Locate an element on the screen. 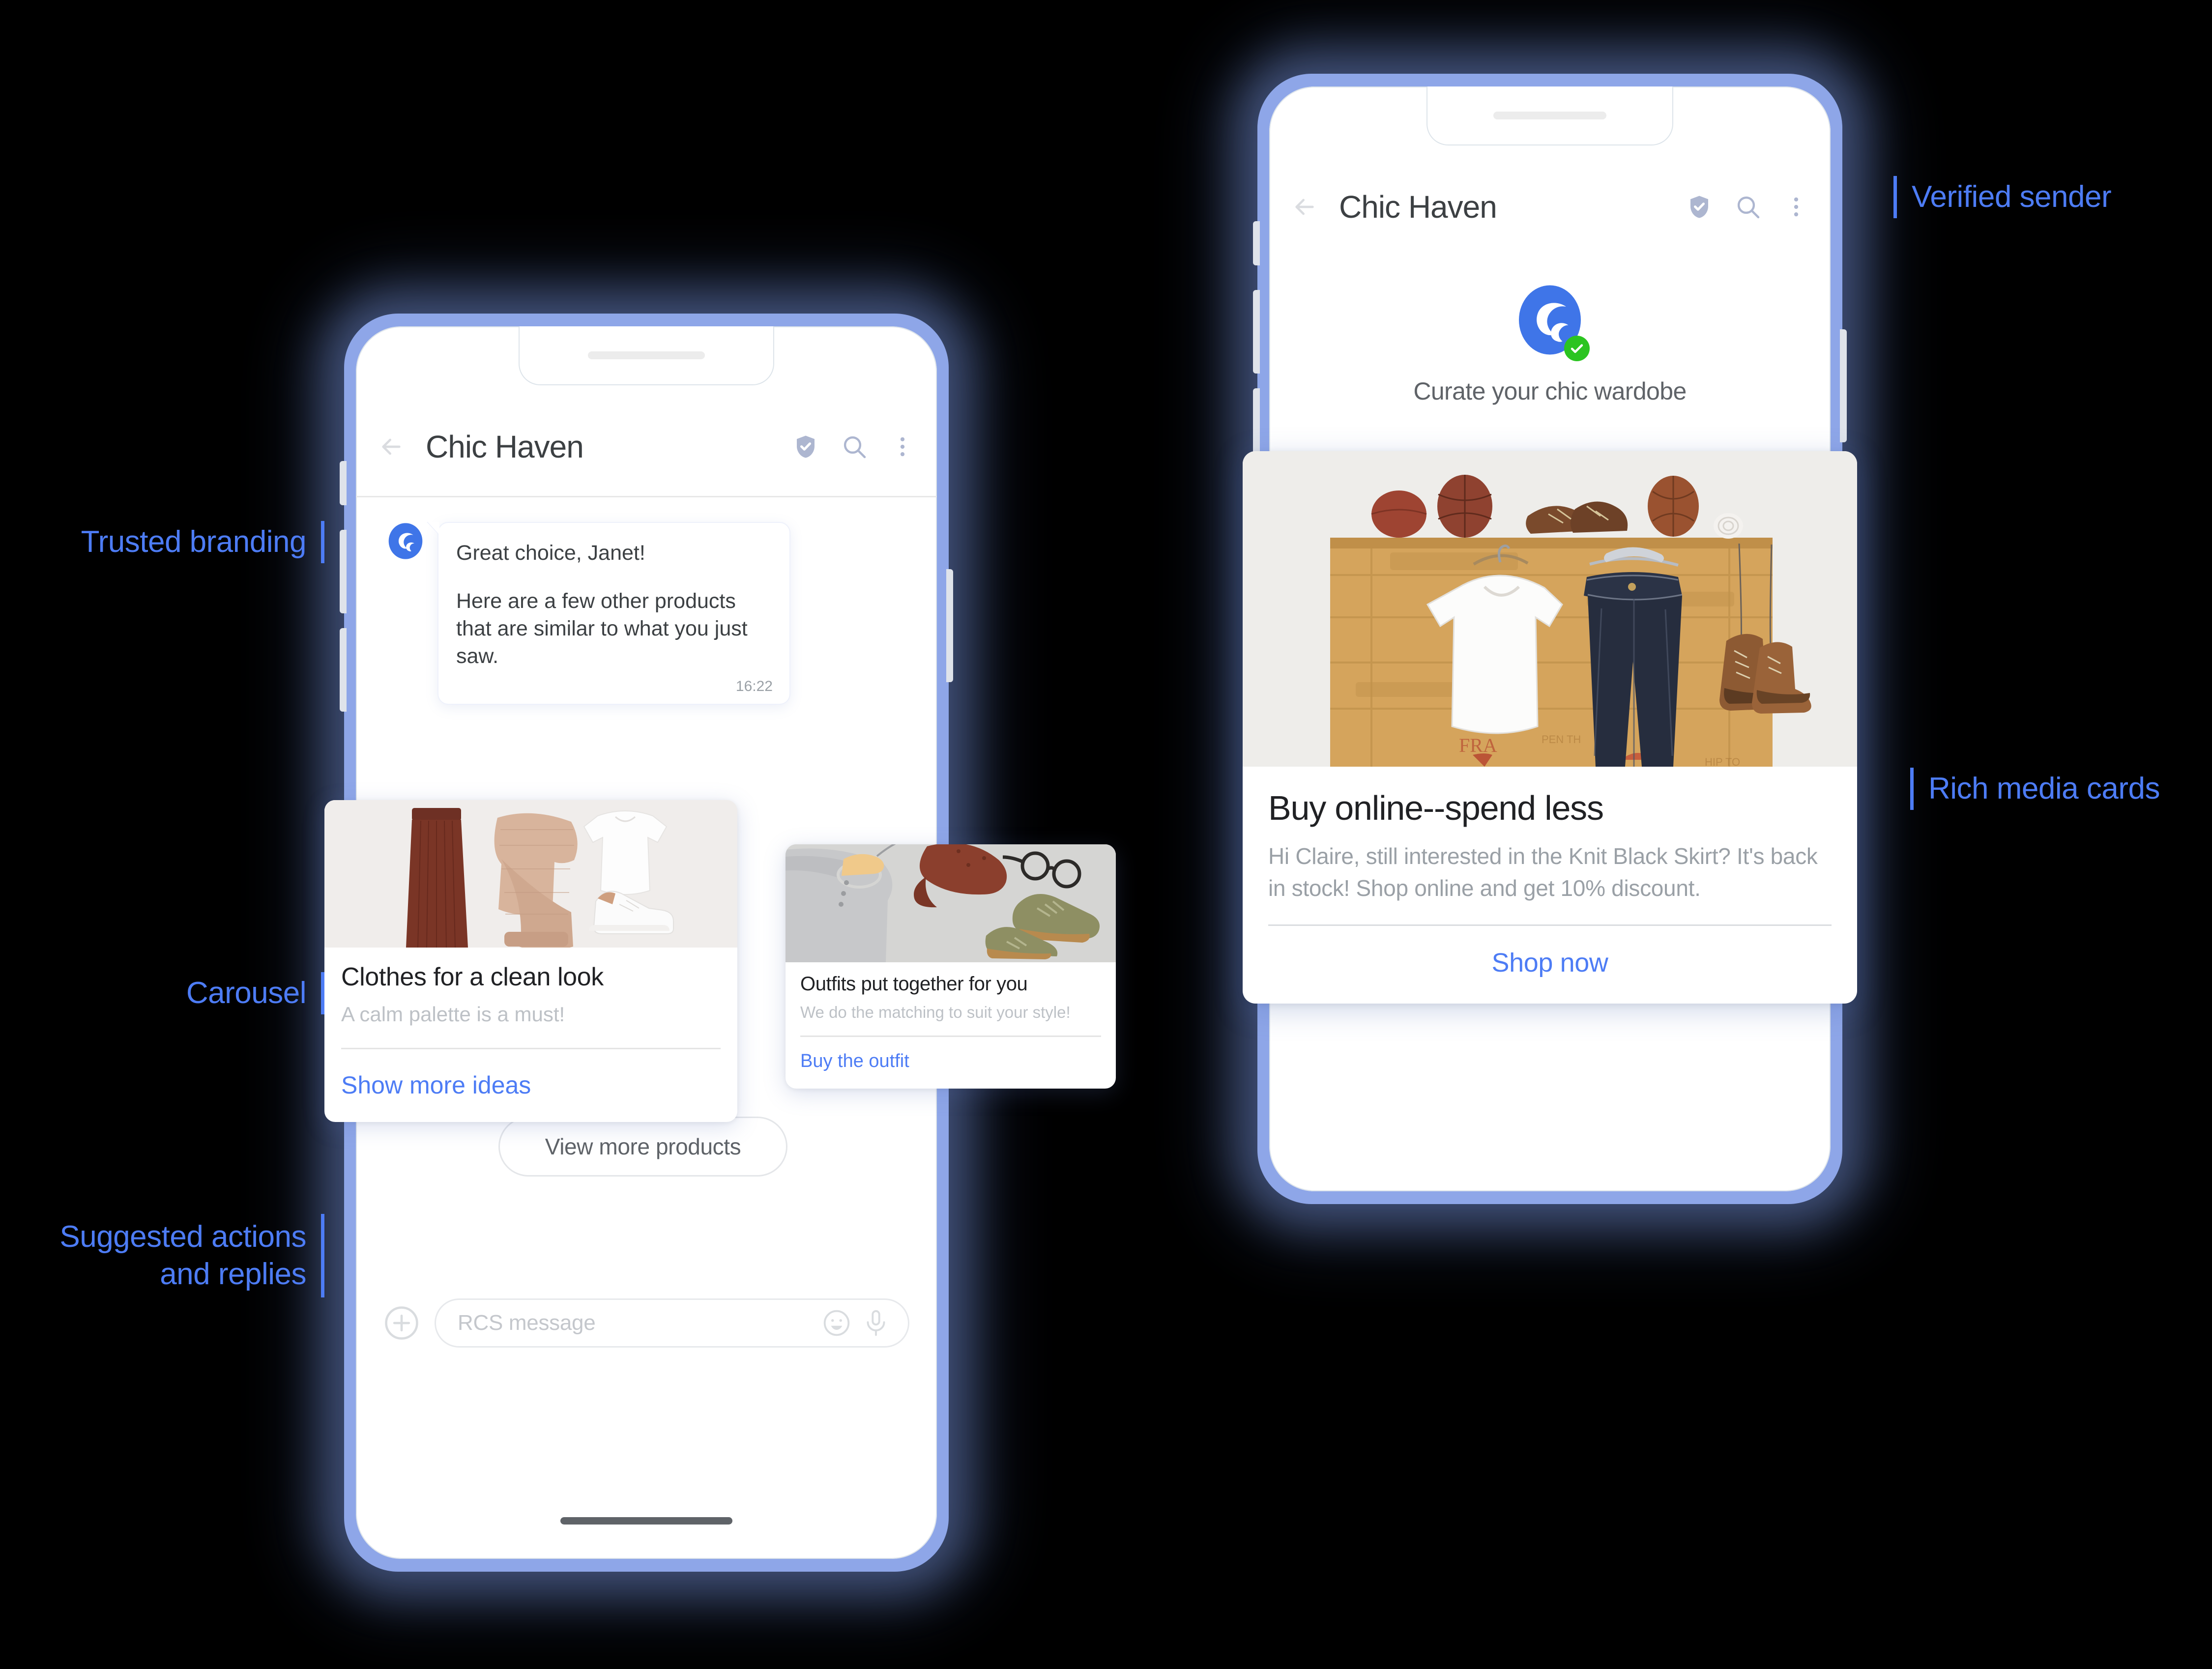 Image resolution: width=2212 pixels, height=1669 pixels. annotation-carousel-bar is located at coordinates (323, 993).